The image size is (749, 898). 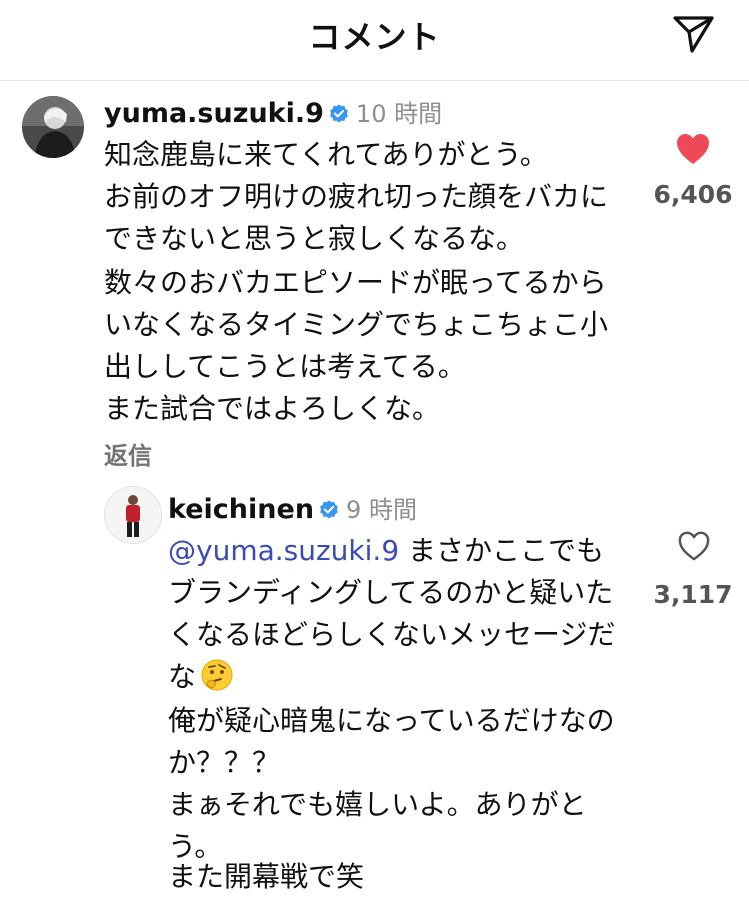 I want to click on comment-header: yuma.suzuki.9 10 時間, so click(x=273, y=113).